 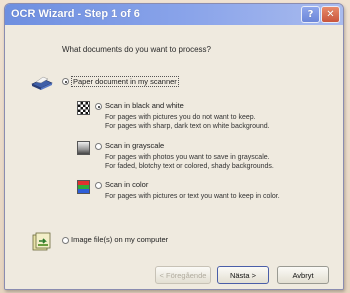 What do you see at coordinates (119, 239) in the screenshot?
I see `option-image-files-label: Image file(s) on my computer` at bounding box center [119, 239].